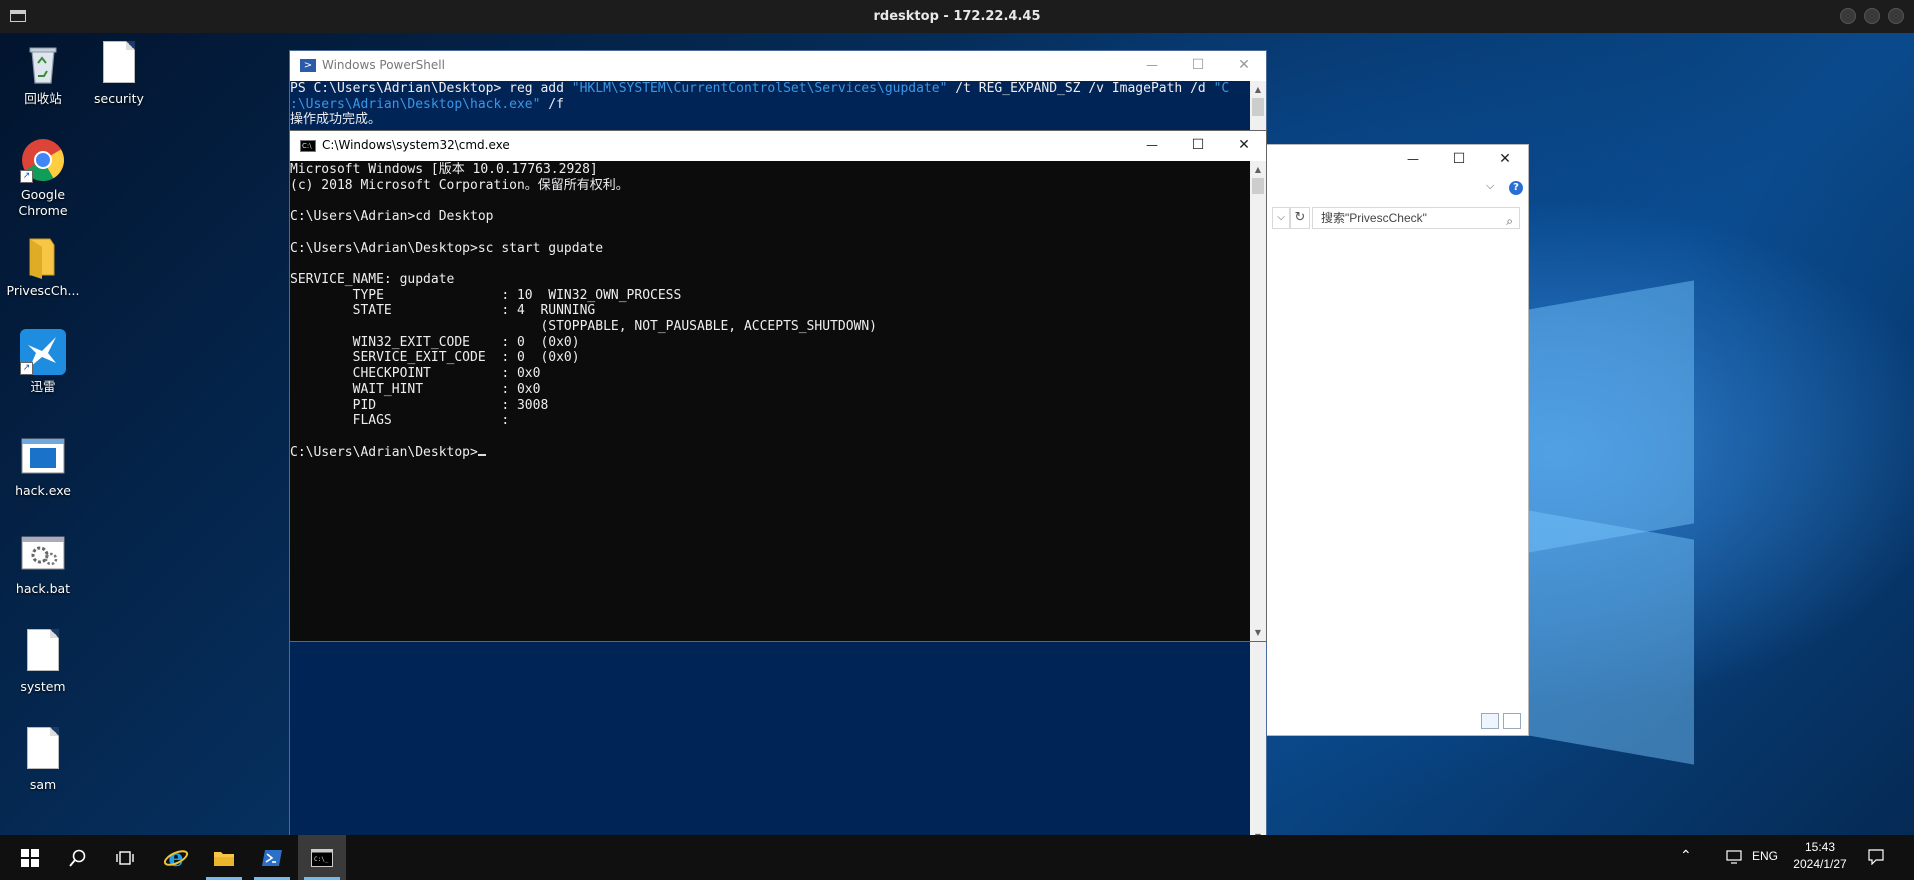  What do you see at coordinates (1080, 88) in the screenshot?
I see `ps-command-args: /t REG_EXPAND_SZ /v ImagePath /d` at bounding box center [1080, 88].